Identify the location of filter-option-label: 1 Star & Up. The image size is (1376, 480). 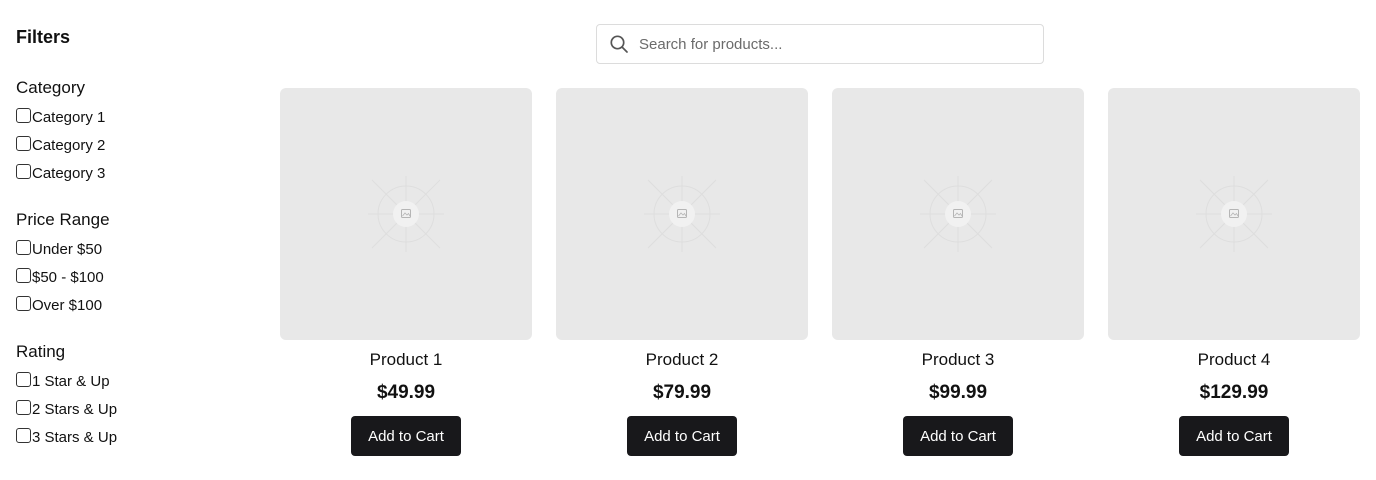
(71, 381).